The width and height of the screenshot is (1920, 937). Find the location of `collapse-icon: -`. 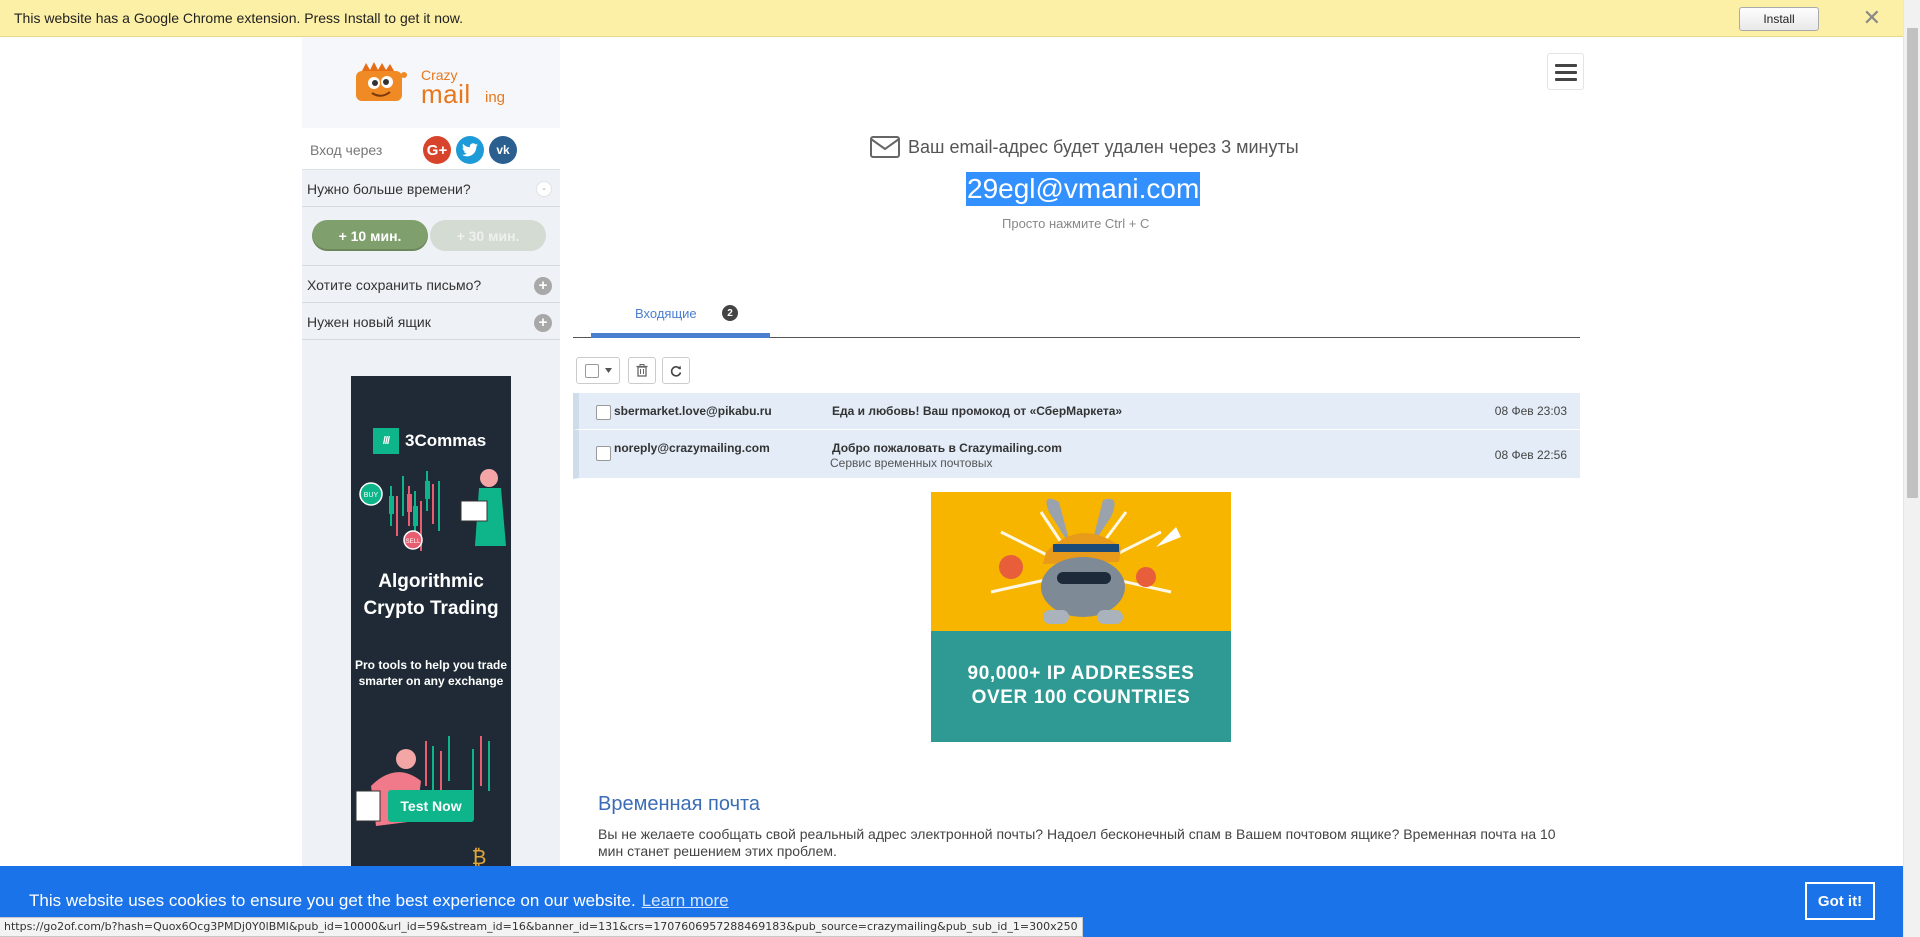

collapse-icon: - is located at coordinates (544, 189).